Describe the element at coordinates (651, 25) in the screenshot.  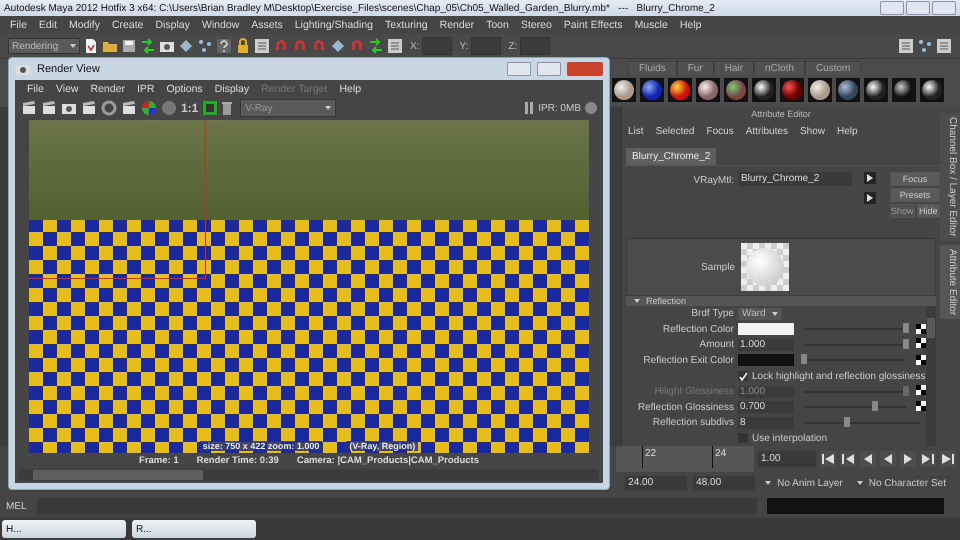
I see `menu-item: Muscle` at that location.